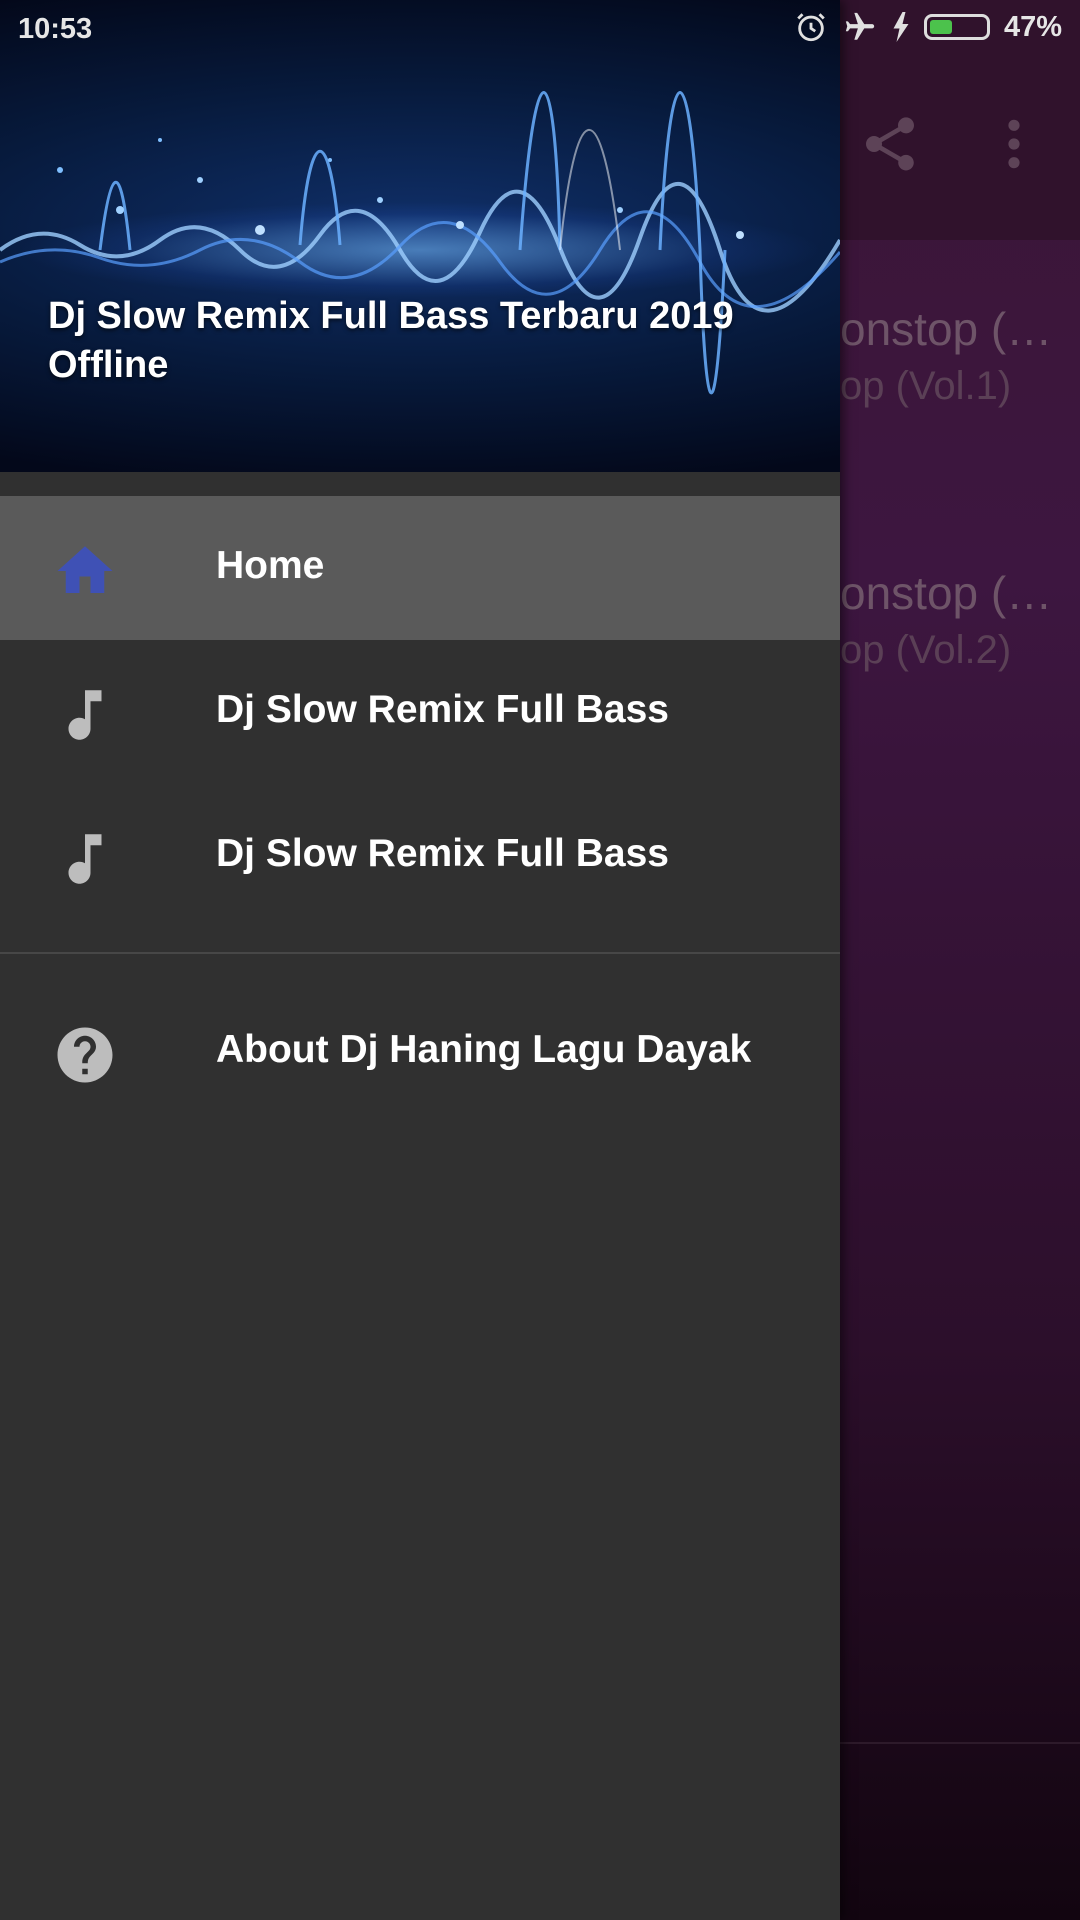 Image resolution: width=1080 pixels, height=1920 pixels. I want to click on background-list-item: onstop (… op (Vol.2), so click(946, 619).